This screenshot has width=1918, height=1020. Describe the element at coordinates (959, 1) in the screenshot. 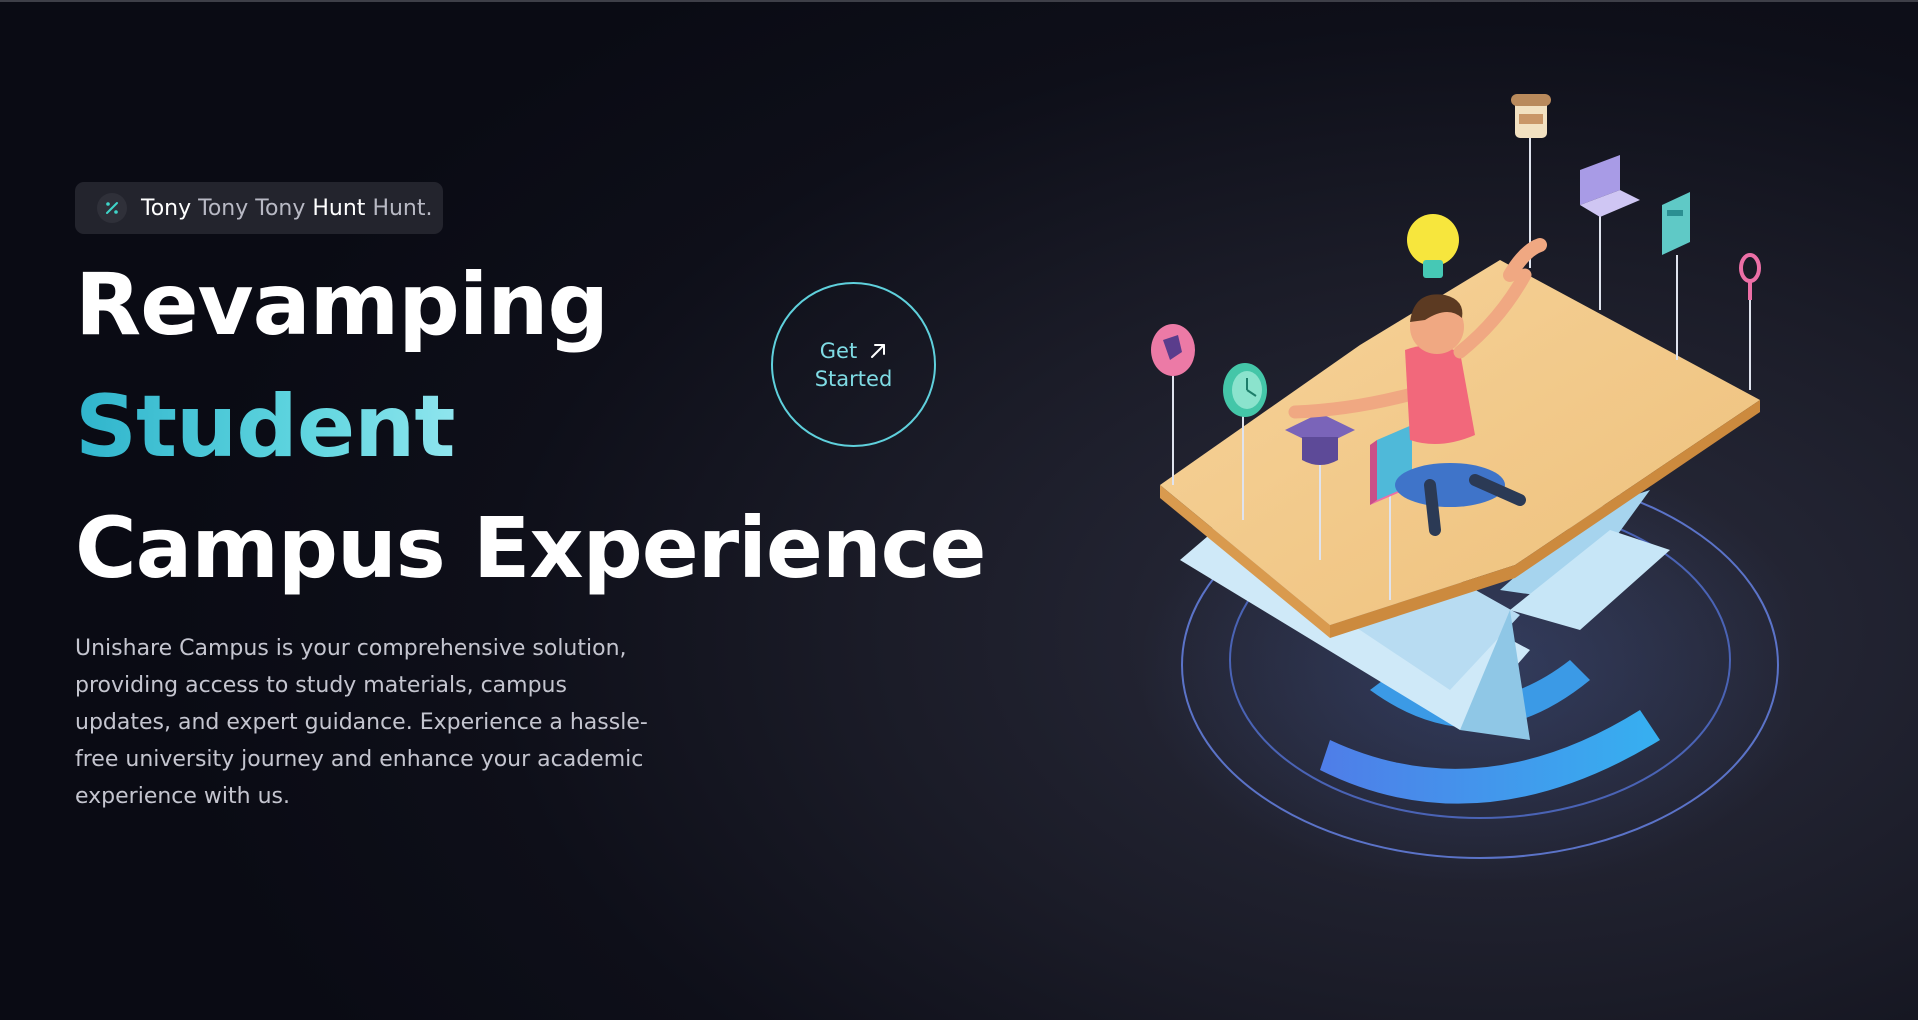

I see `top-border` at that location.